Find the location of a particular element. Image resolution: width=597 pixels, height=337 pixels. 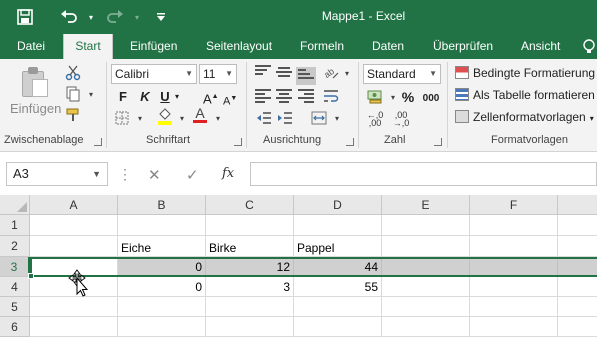

fill-handle is located at coordinates (31, 276).